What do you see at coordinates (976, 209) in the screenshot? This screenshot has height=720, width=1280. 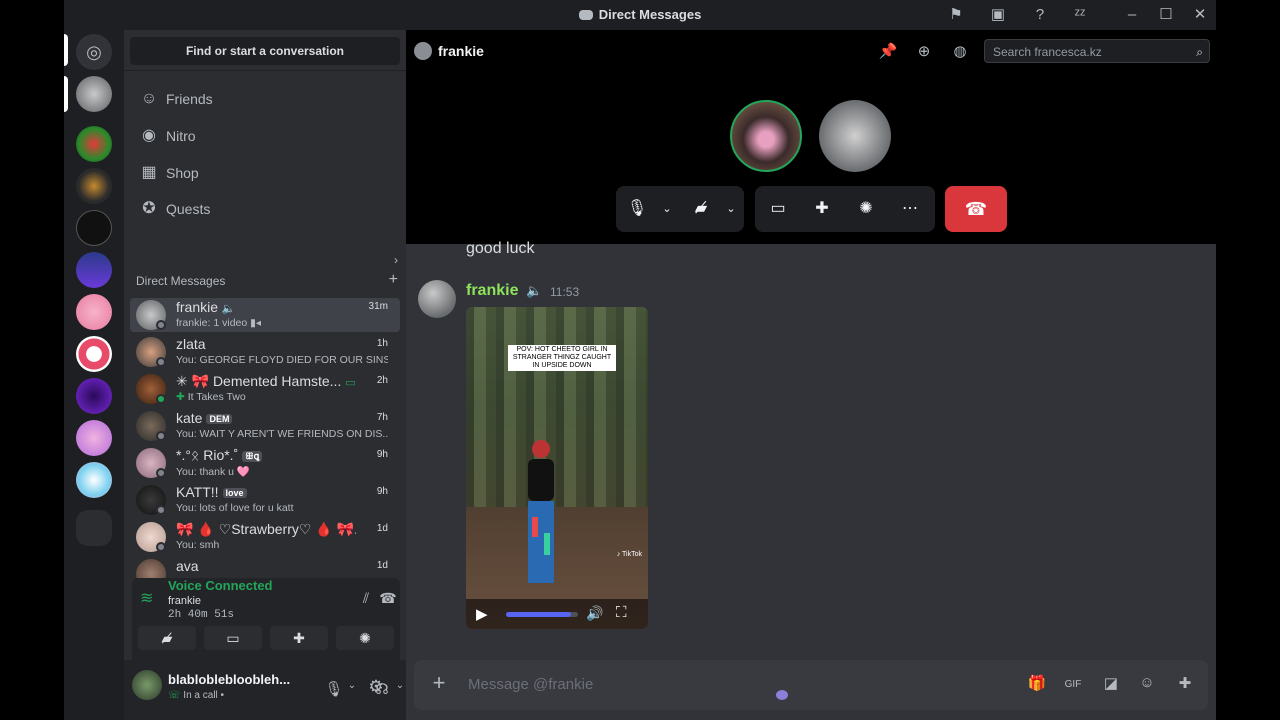 I see `end-call-button: ☎` at bounding box center [976, 209].